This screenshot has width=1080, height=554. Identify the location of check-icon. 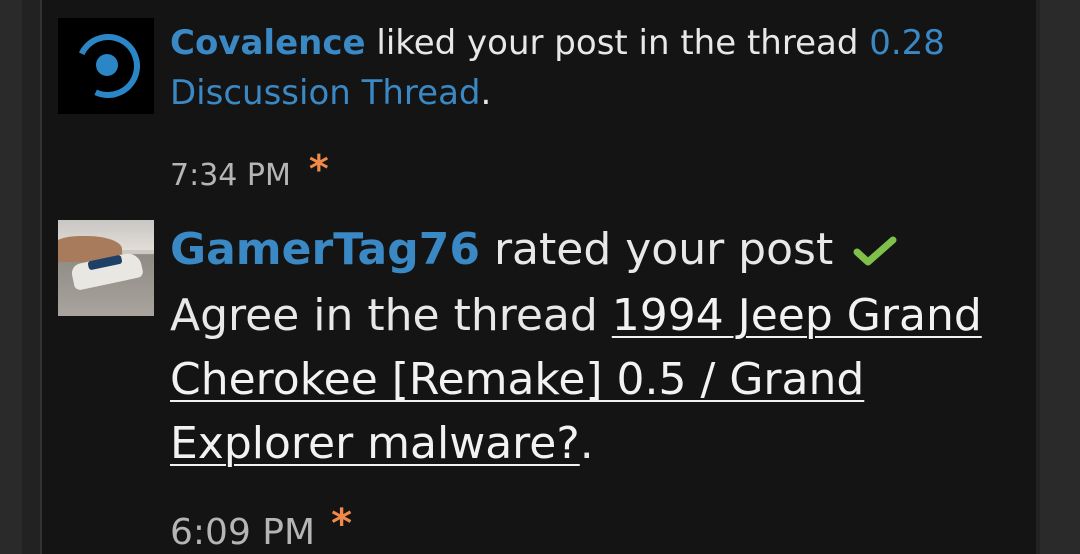
(875, 252).